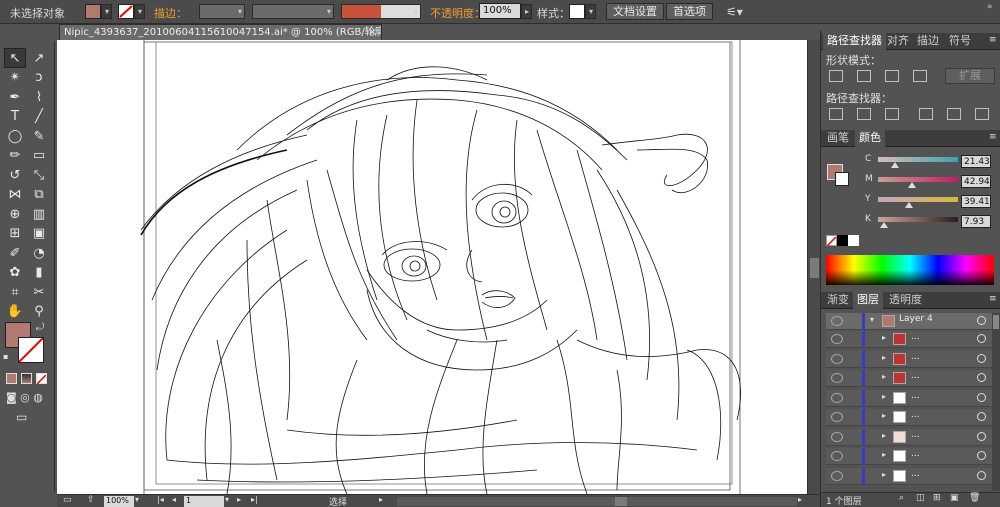 Image resolution: width=1000 pixels, height=507 pixels. What do you see at coordinates (838, 300) in the screenshot?
I see `tab-gradient: 渐变` at bounding box center [838, 300].